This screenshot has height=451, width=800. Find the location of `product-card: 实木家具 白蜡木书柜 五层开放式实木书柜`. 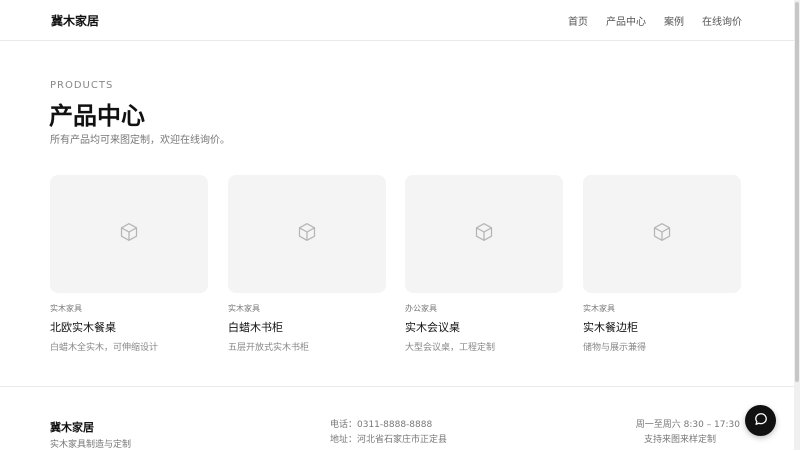

product-card: 实木家具 白蜡木书柜 五层开放式实木书柜 is located at coordinates (307, 264).